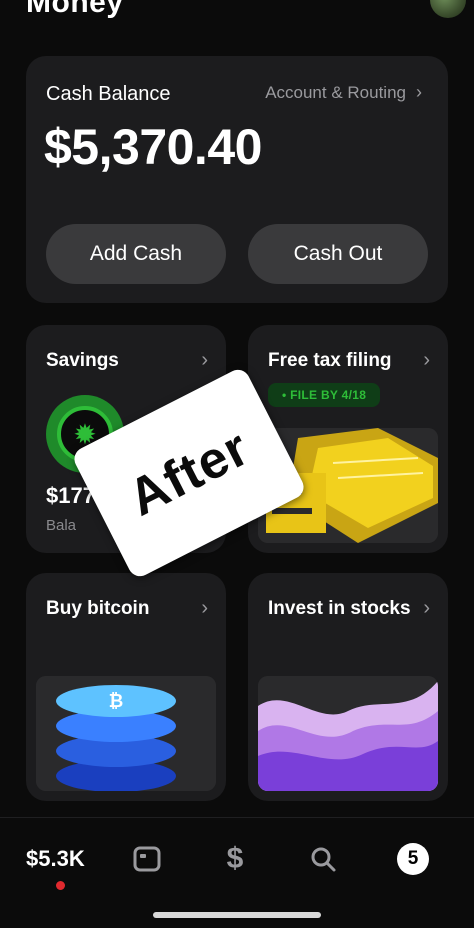 This screenshot has height=928, width=474. I want to click on add-cash-button: Add Cash, so click(136, 254).